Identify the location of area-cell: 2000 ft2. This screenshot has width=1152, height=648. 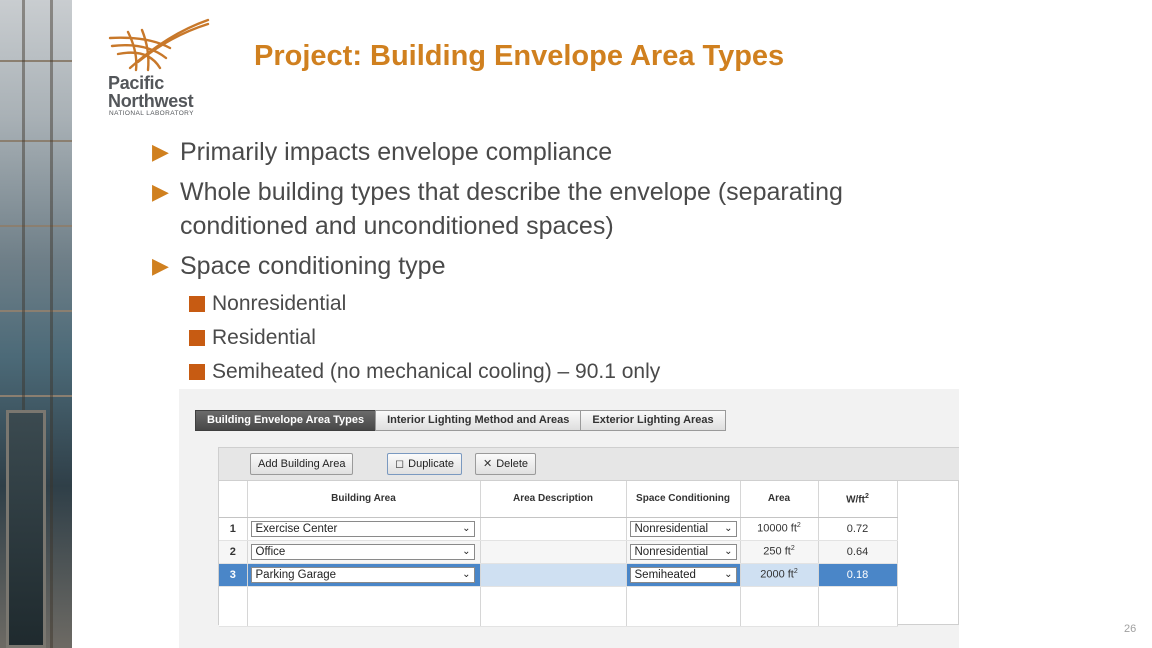
(779, 575).